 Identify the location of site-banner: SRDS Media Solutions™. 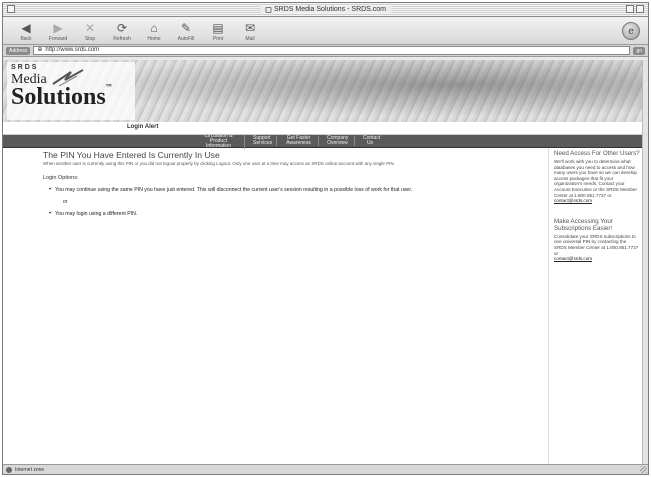
(325, 91).